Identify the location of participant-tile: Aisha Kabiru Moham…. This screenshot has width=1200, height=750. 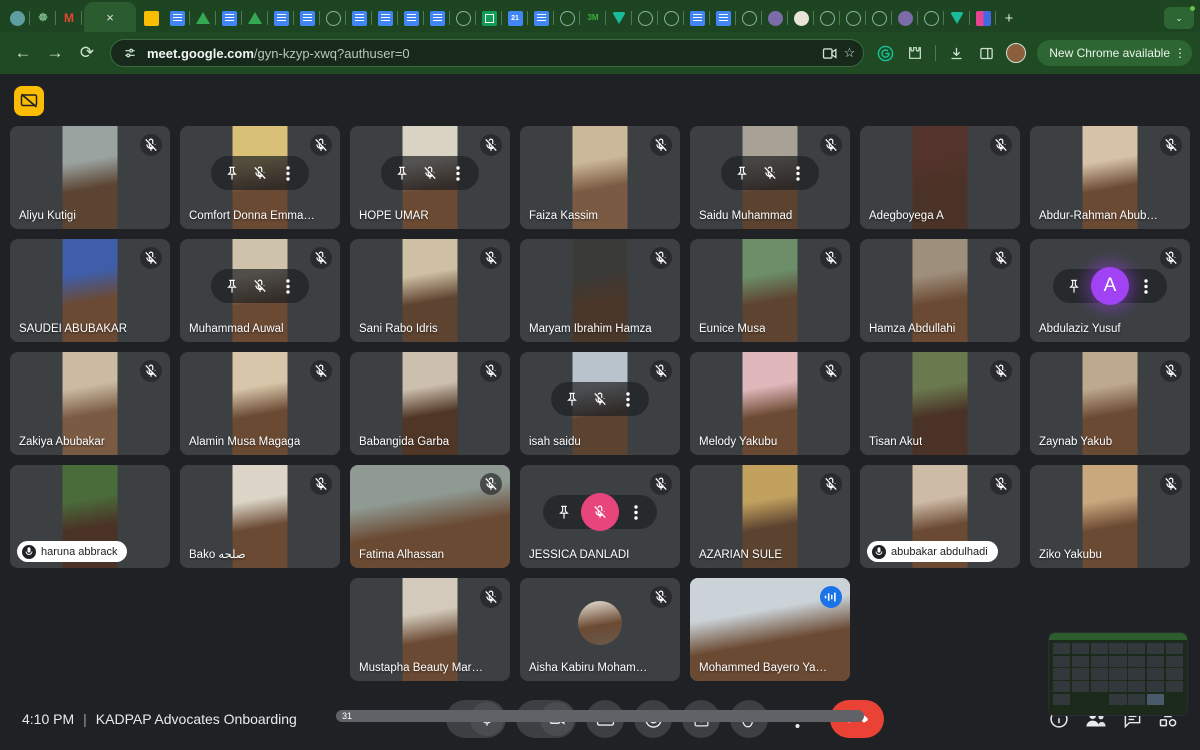
(600, 629).